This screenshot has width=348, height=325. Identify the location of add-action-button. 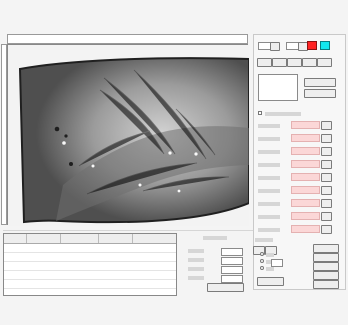
(320, 82).